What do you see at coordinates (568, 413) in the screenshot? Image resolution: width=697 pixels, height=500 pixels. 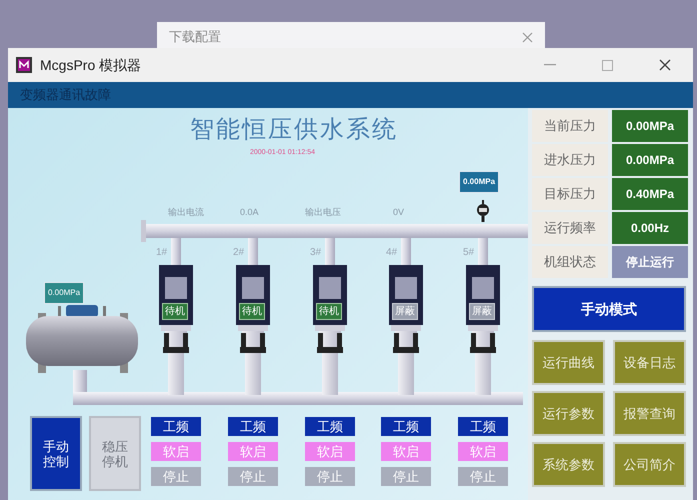 I see `nav-button: 运行参数` at bounding box center [568, 413].